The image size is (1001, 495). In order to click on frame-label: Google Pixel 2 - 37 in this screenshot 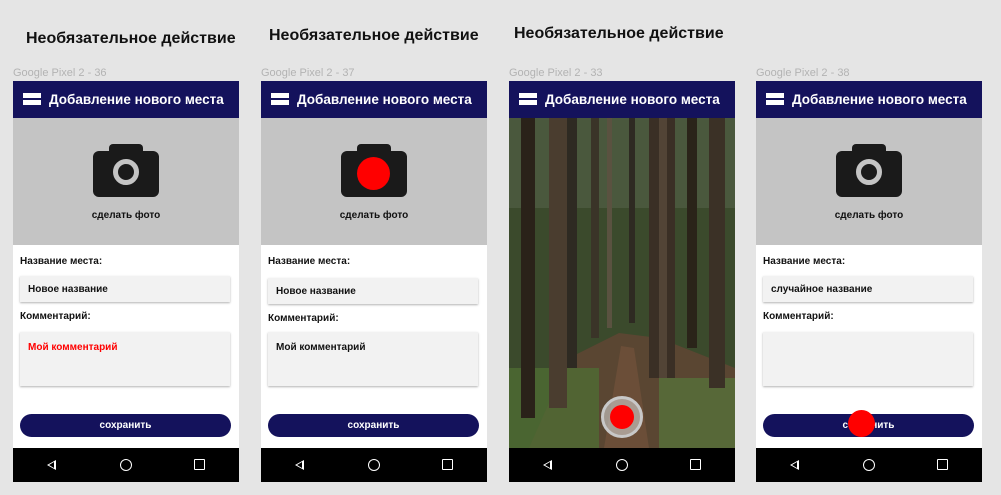, I will do `click(308, 73)`.